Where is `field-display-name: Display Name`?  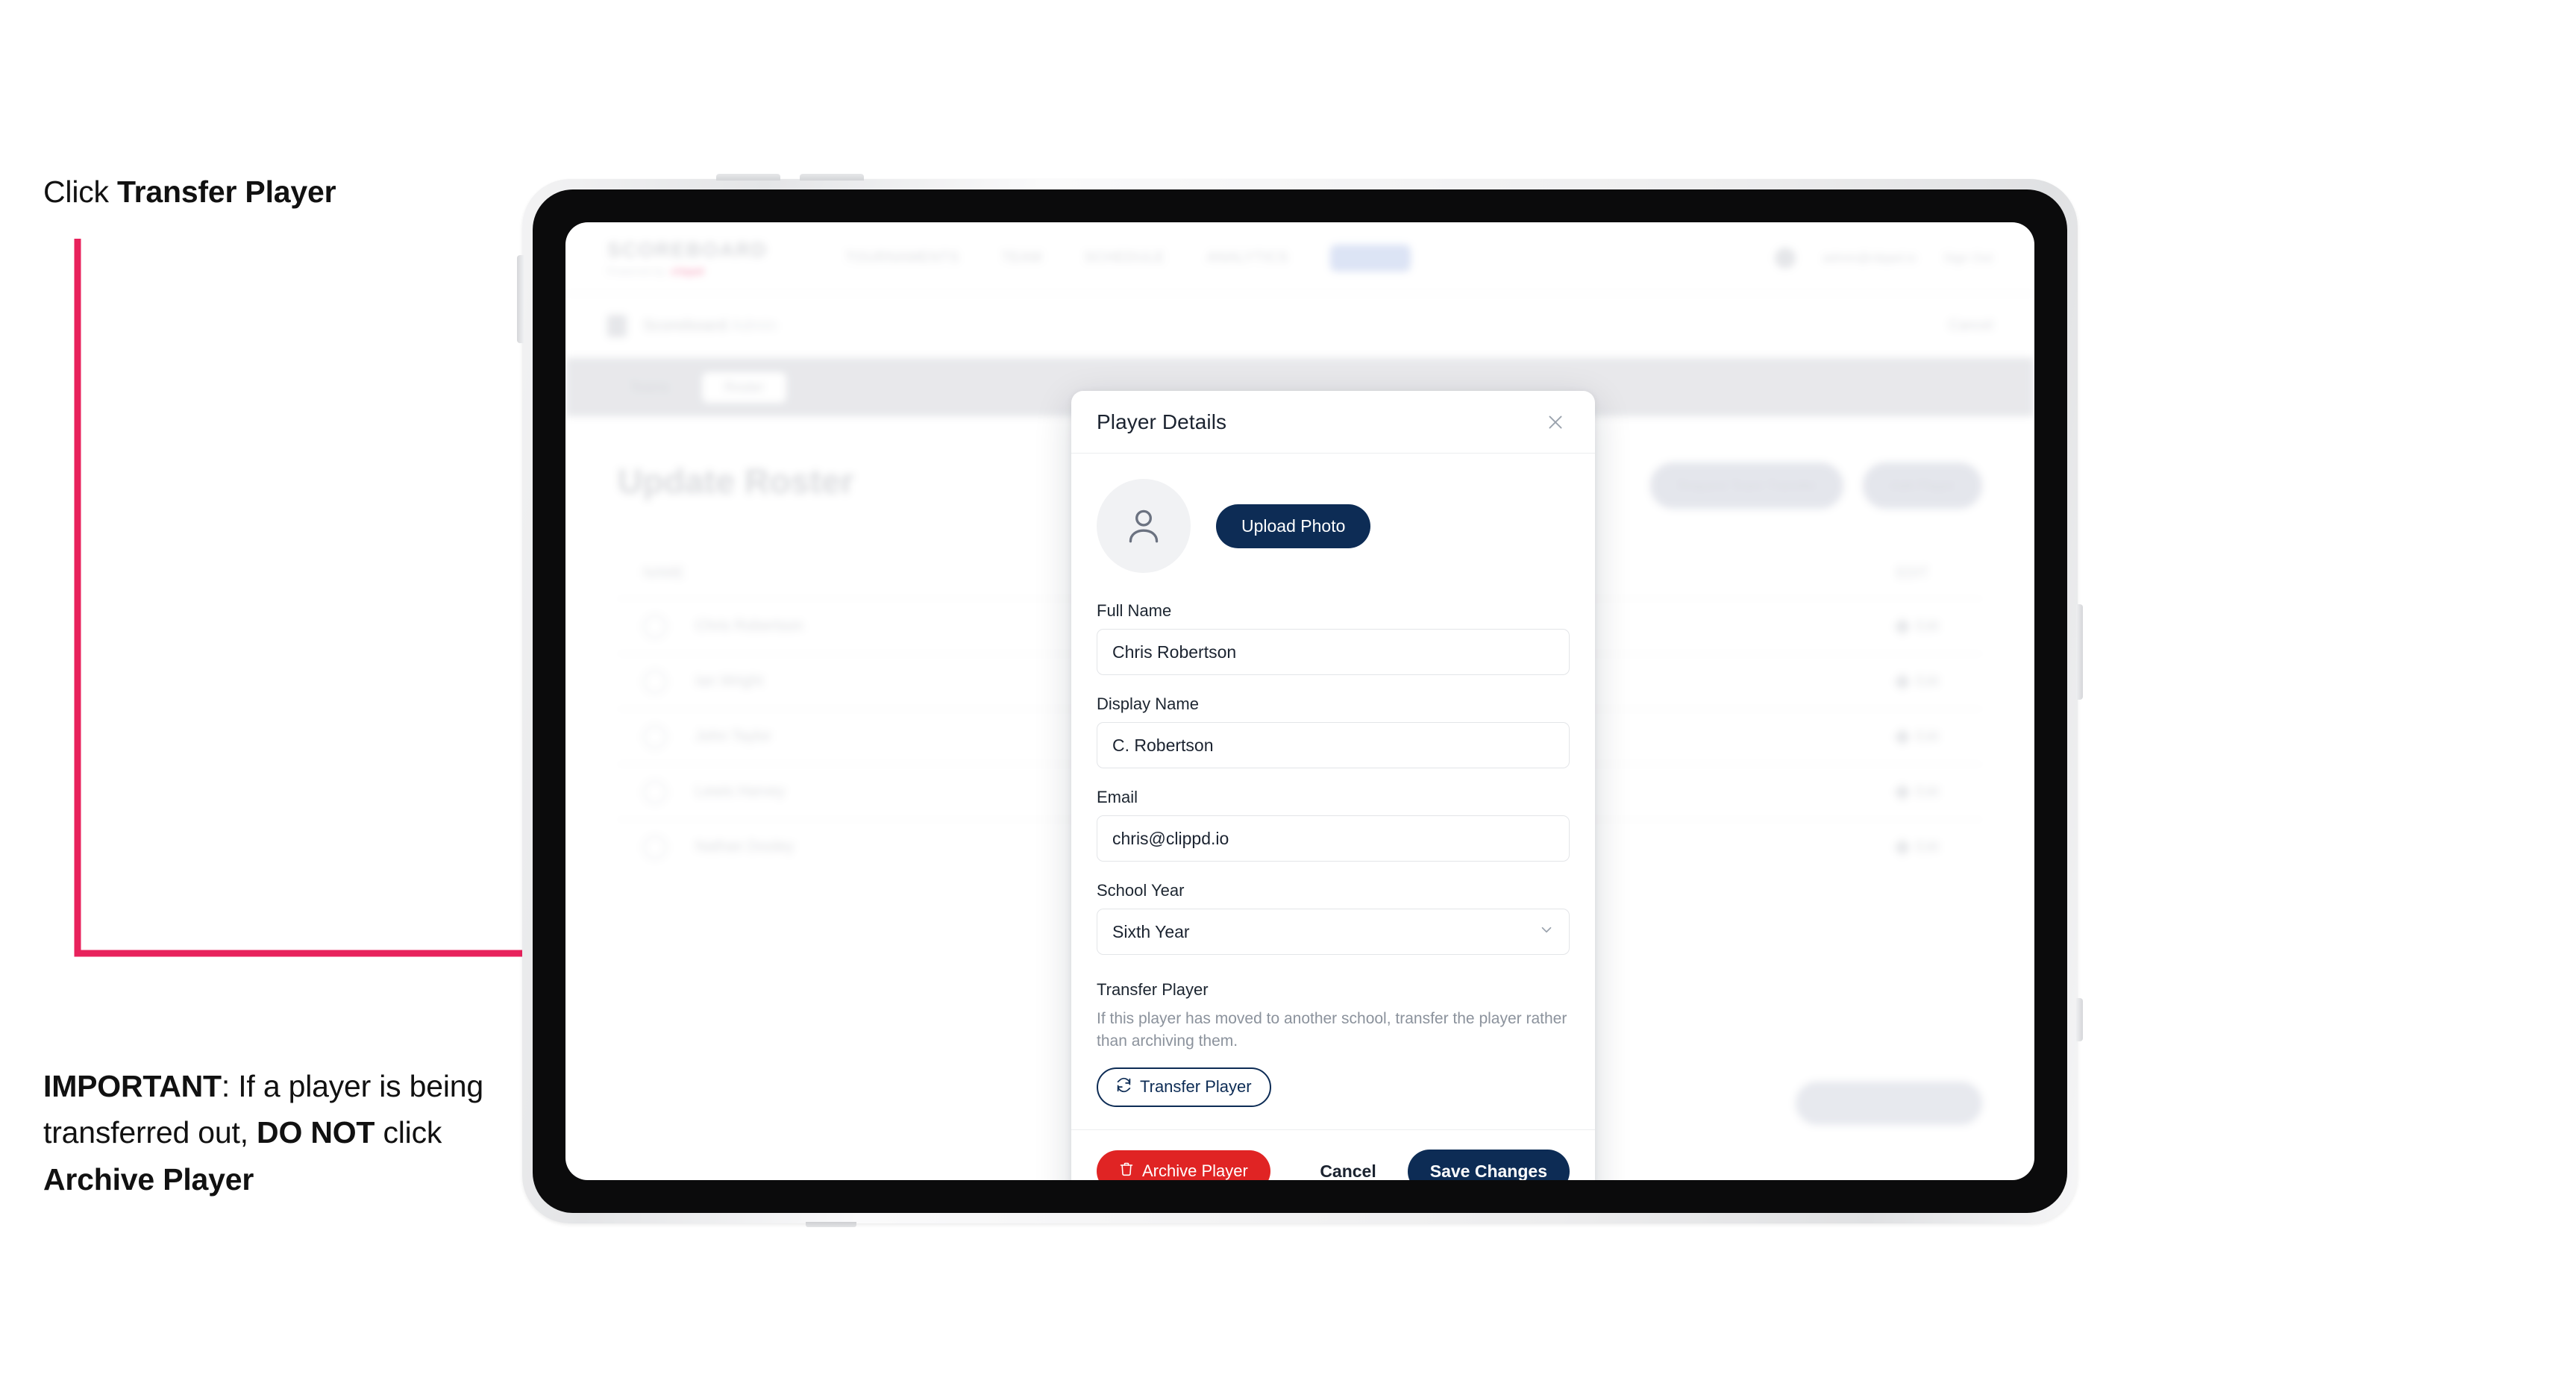
field-display-name: Display Name is located at coordinates (1333, 731).